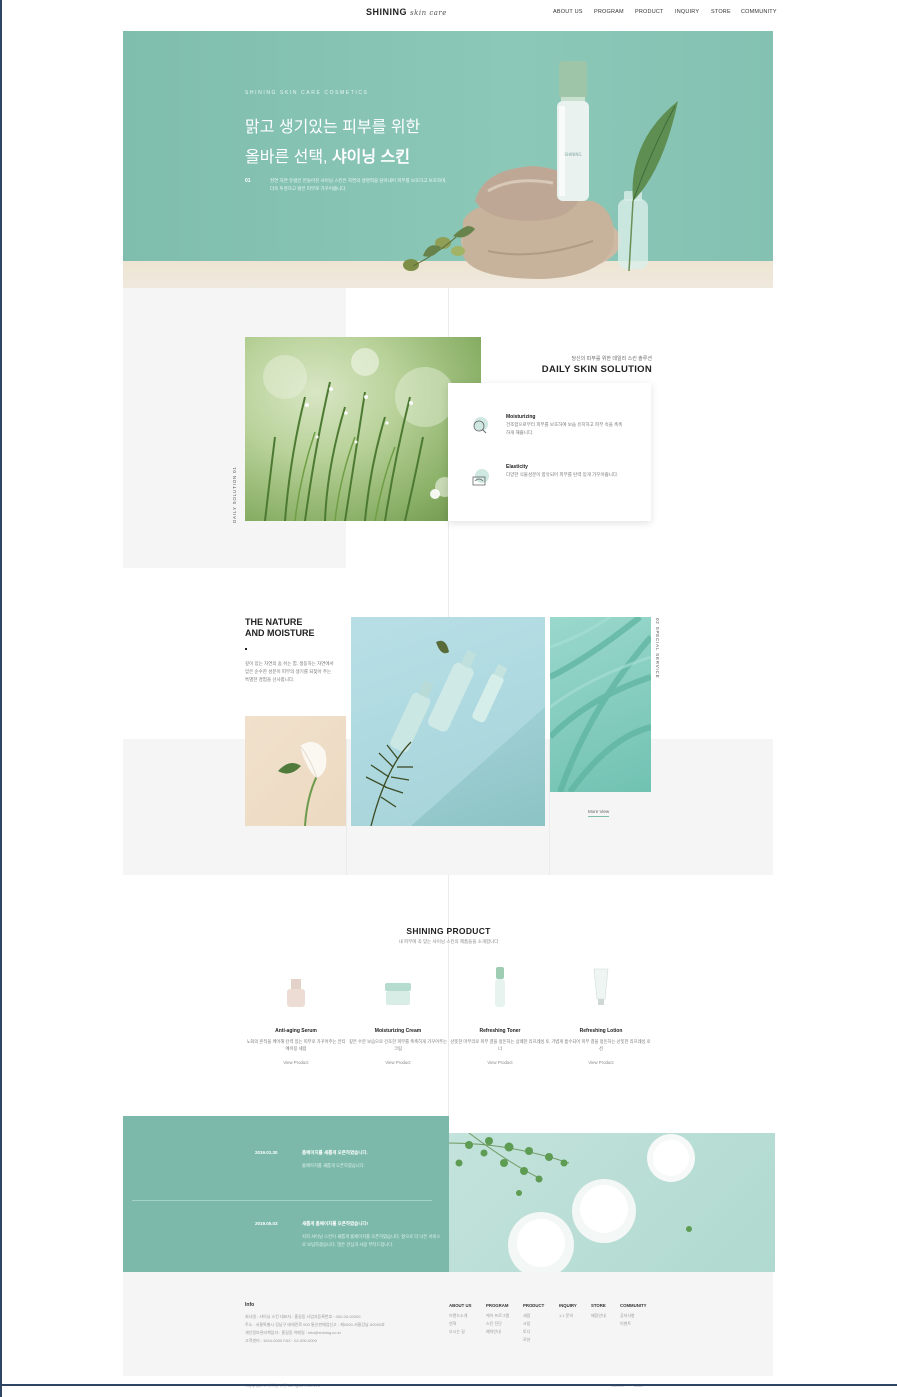 The width and height of the screenshot is (897, 1397). Describe the element at coordinates (598, 1310) in the screenshot. I see `footer-col-store: STORE 매장안내` at that location.